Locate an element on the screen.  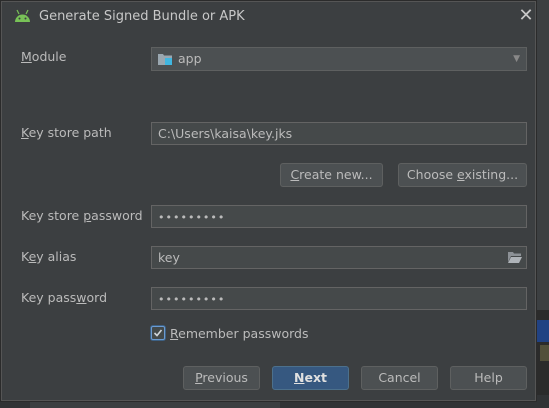
key-store-password-field: ••••••••• is located at coordinates (339, 216).